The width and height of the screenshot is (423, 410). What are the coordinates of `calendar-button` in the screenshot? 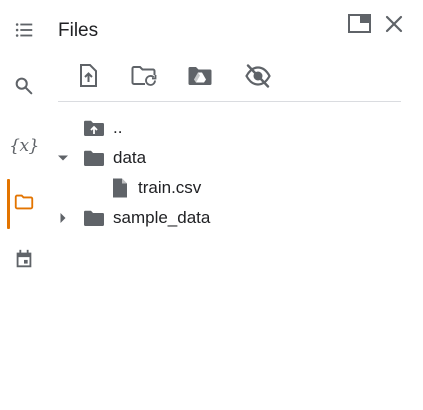 It's located at (24, 261).